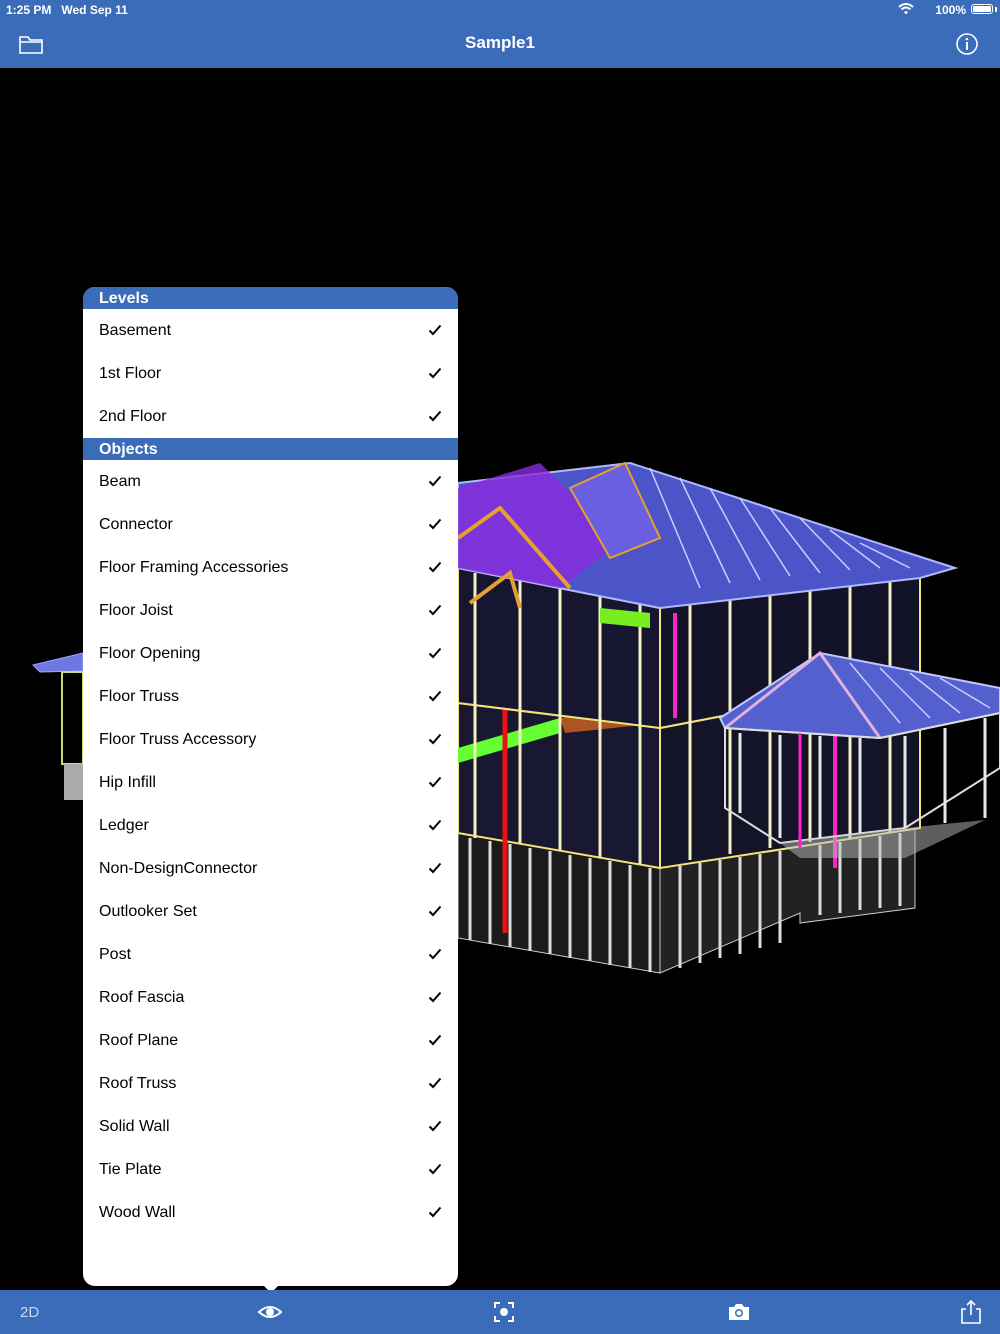  What do you see at coordinates (270, 825) in the screenshot?
I see `object-item-row: Ledger` at bounding box center [270, 825].